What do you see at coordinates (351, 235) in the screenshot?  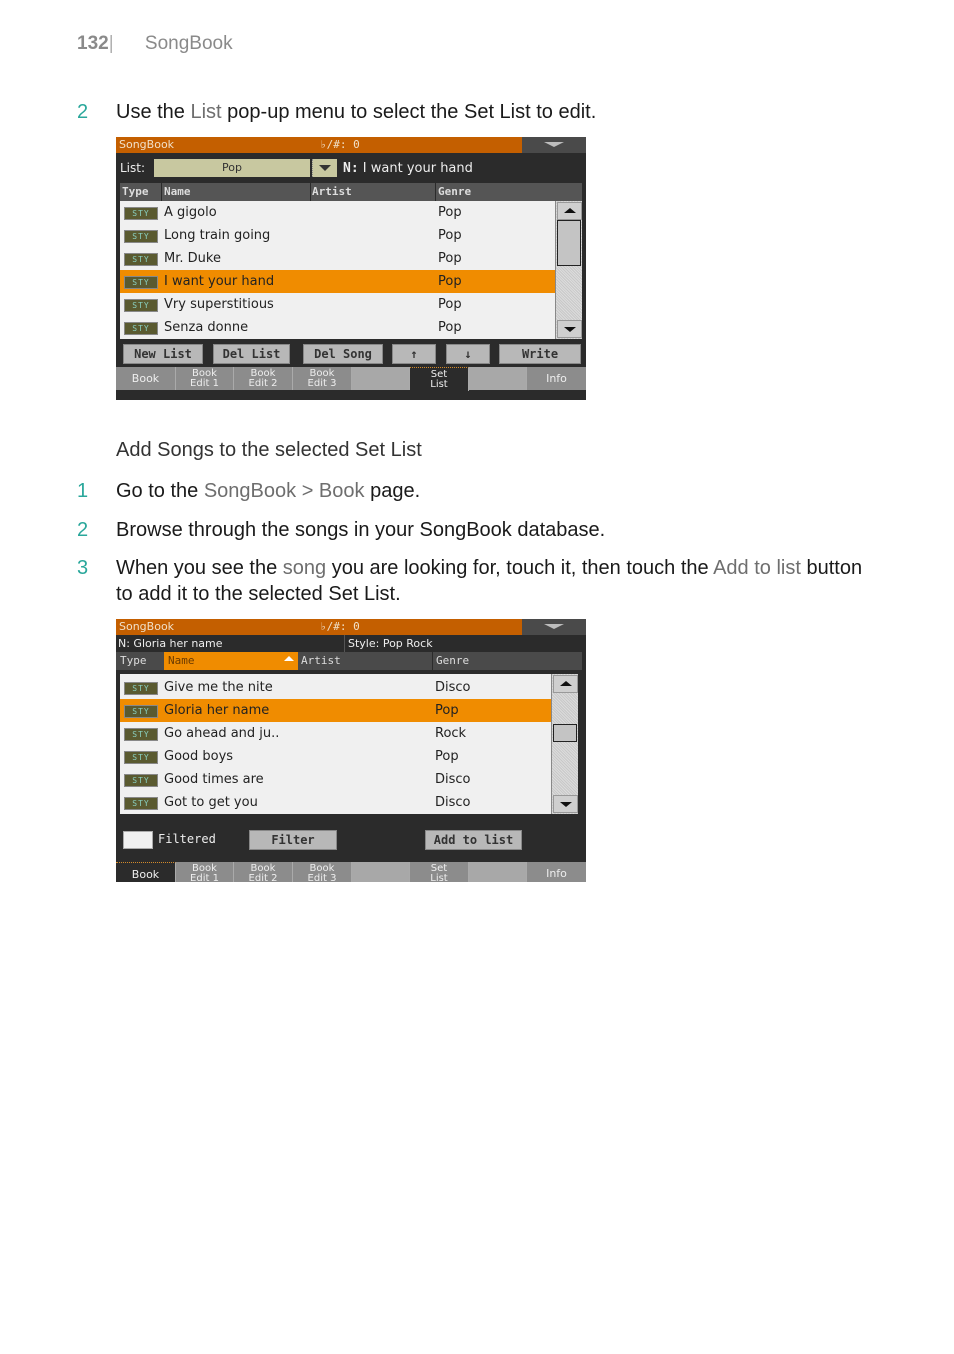 I see `table-row: STY Long train going Pop` at bounding box center [351, 235].